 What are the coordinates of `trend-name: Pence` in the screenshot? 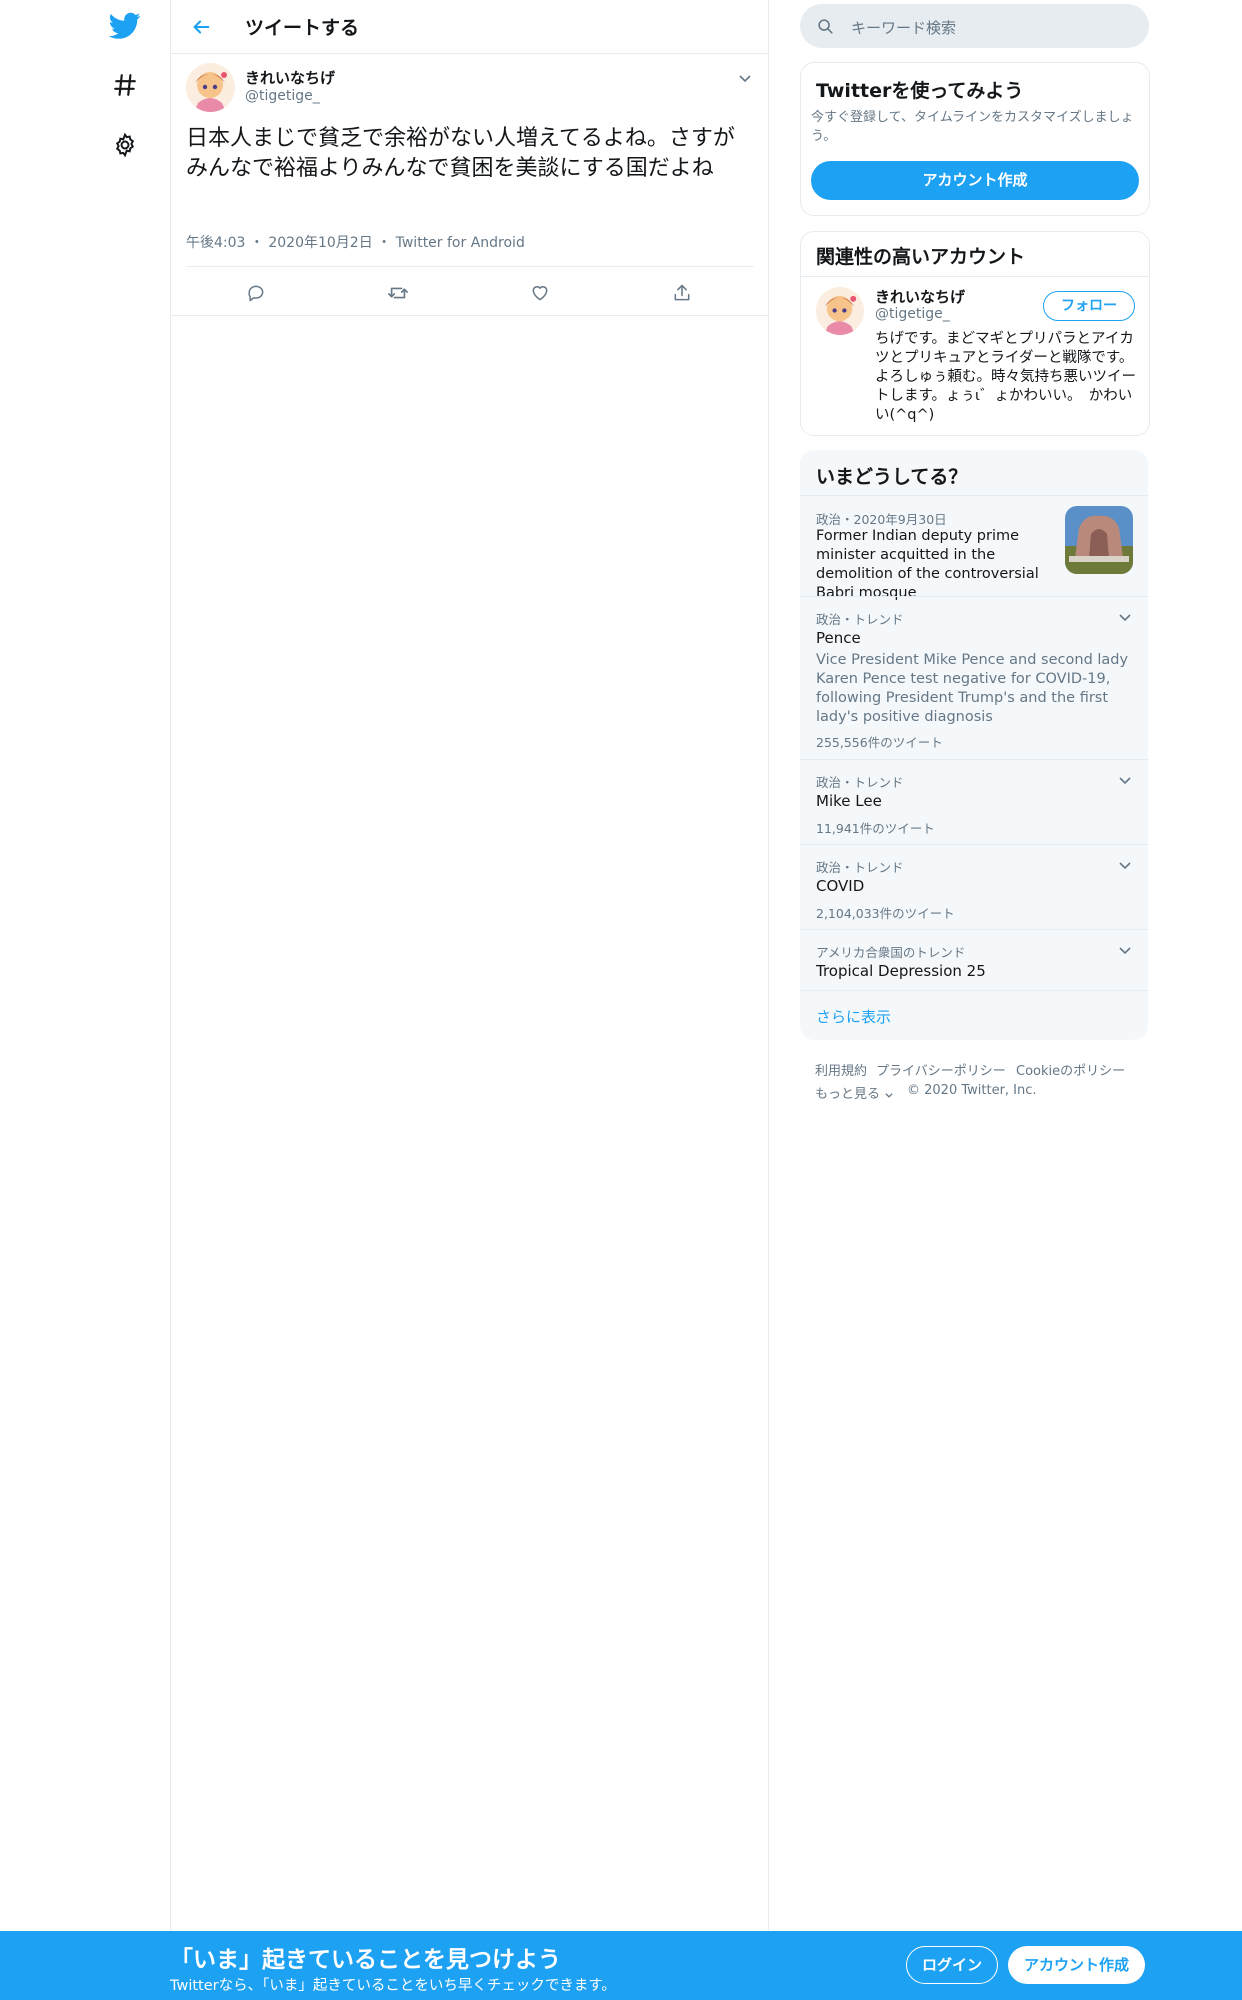 It's located at (838, 638).